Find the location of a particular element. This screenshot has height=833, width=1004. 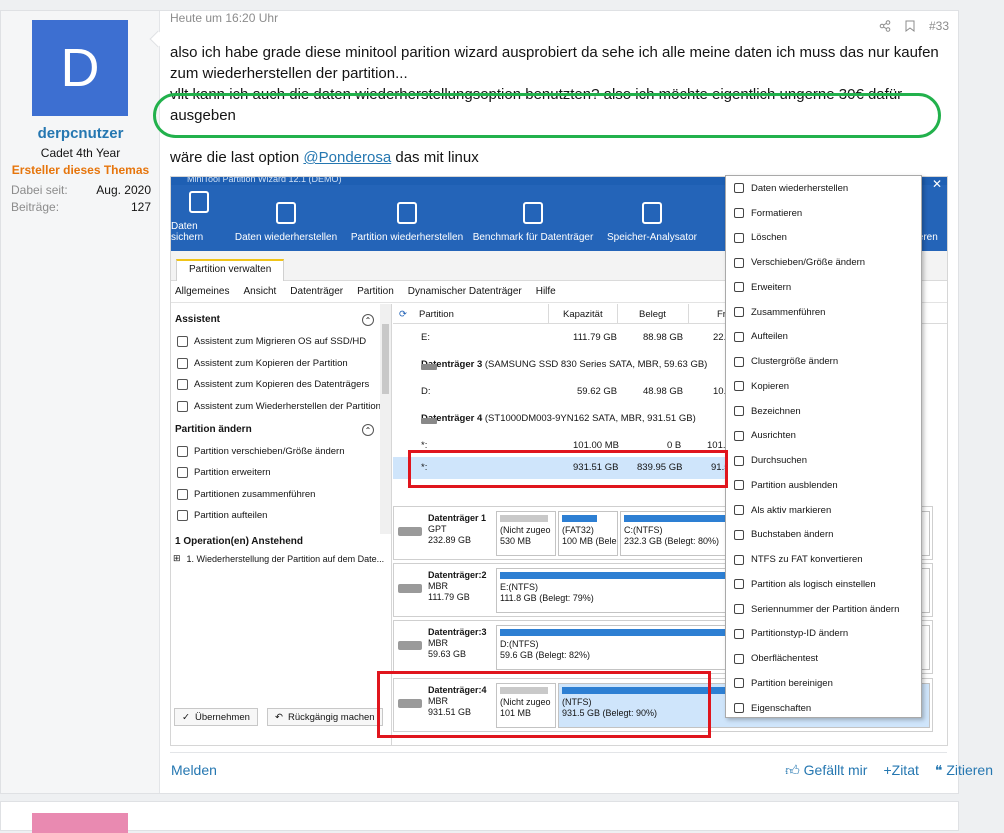

mention-link: @Ponderosa is located at coordinates (347, 157).